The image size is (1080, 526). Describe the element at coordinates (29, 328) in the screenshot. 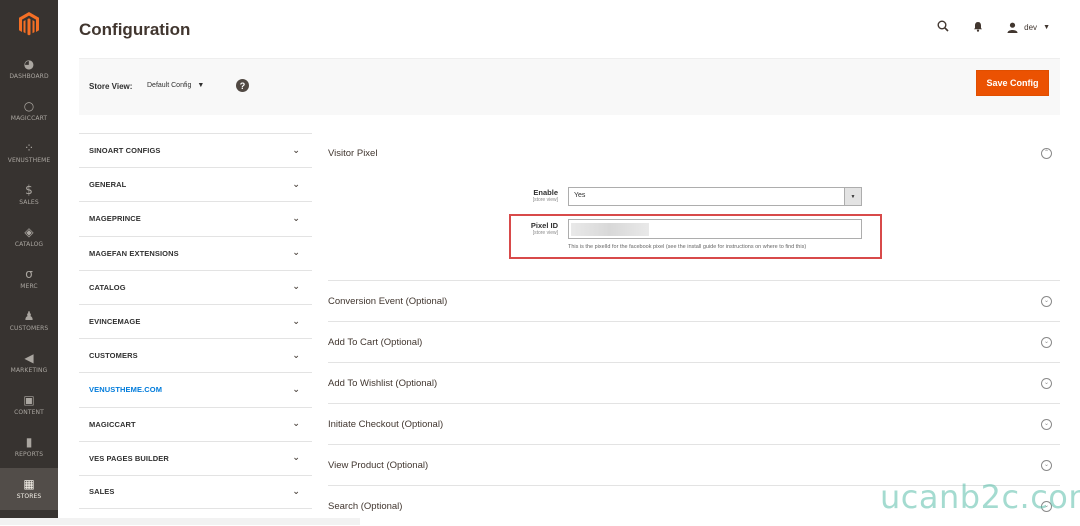

I see `nav-label: CUSTOMERS` at that location.